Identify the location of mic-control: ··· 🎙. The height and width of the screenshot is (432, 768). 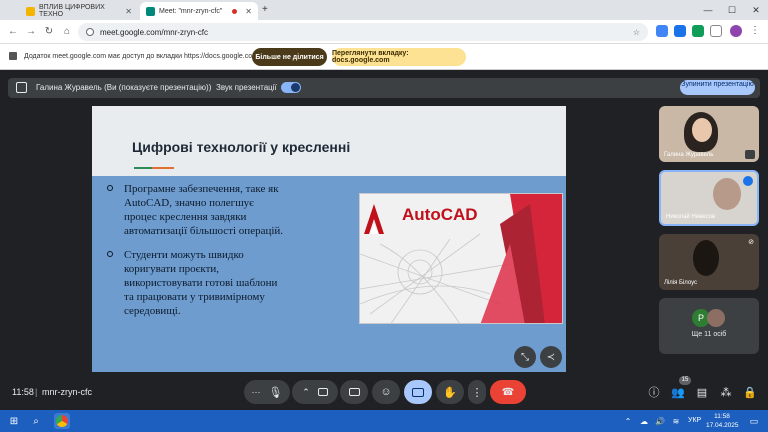
(267, 392).